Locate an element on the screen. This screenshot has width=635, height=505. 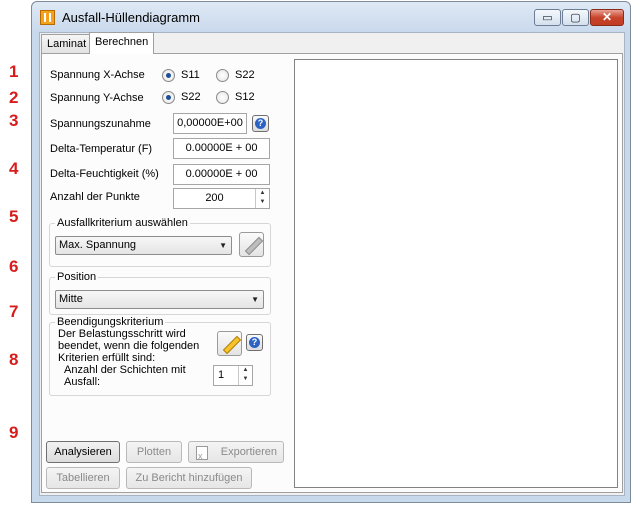
num-points-label: Anzahl der Punkte is located at coordinates (95, 197).